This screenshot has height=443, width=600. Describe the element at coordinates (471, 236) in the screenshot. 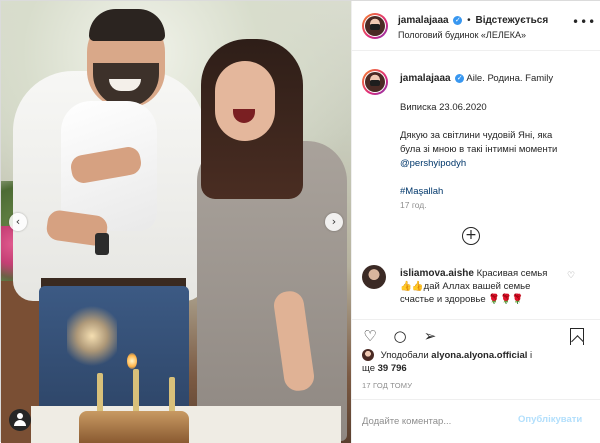

I see `load-more-comments-icon: +` at that location.